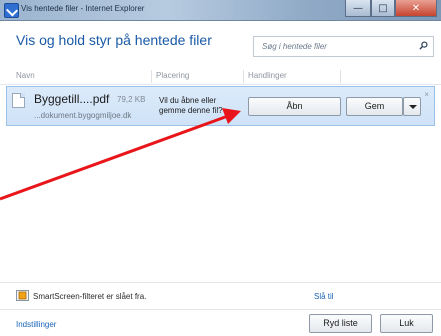 The width and height of the screenshot is (441, 336). Describe the element at coordinates (220, 76) in the screenshot. I see `column-headers: Navn Placering Handlinger` at that location.